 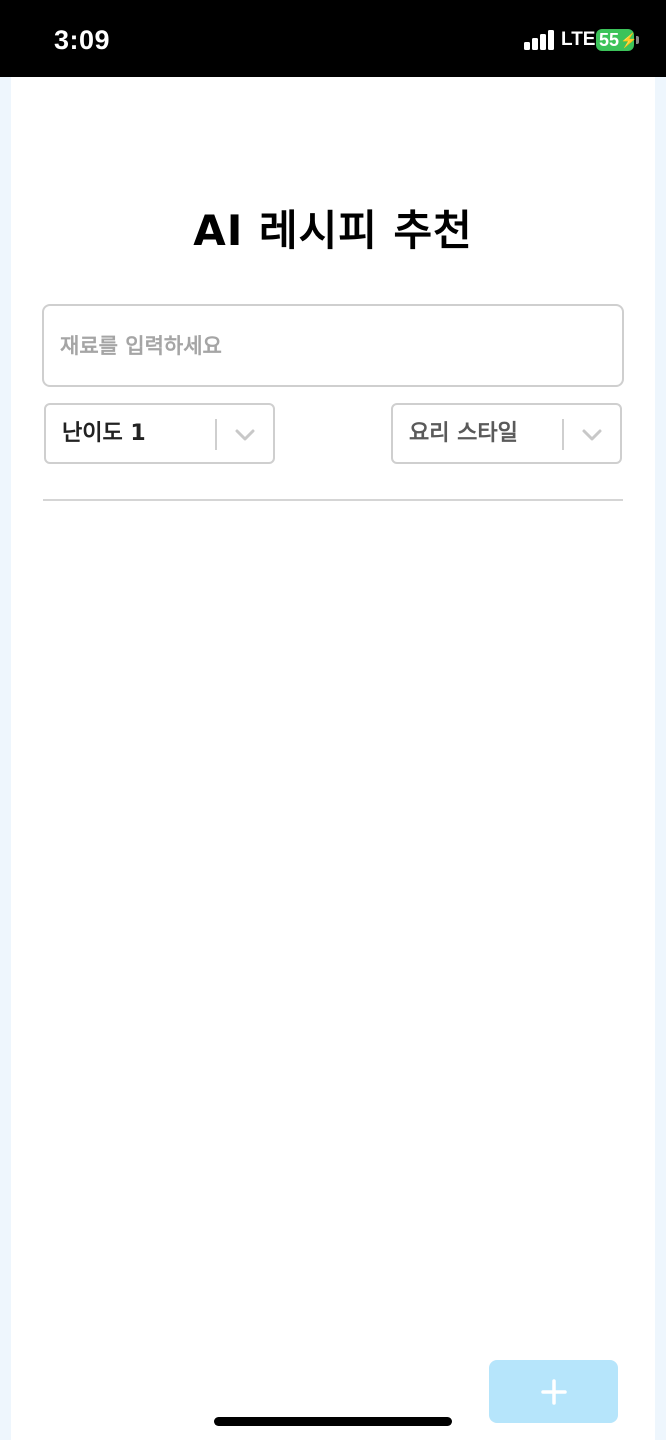 I want to click on ingredient-input, so click(x=333, y=345).